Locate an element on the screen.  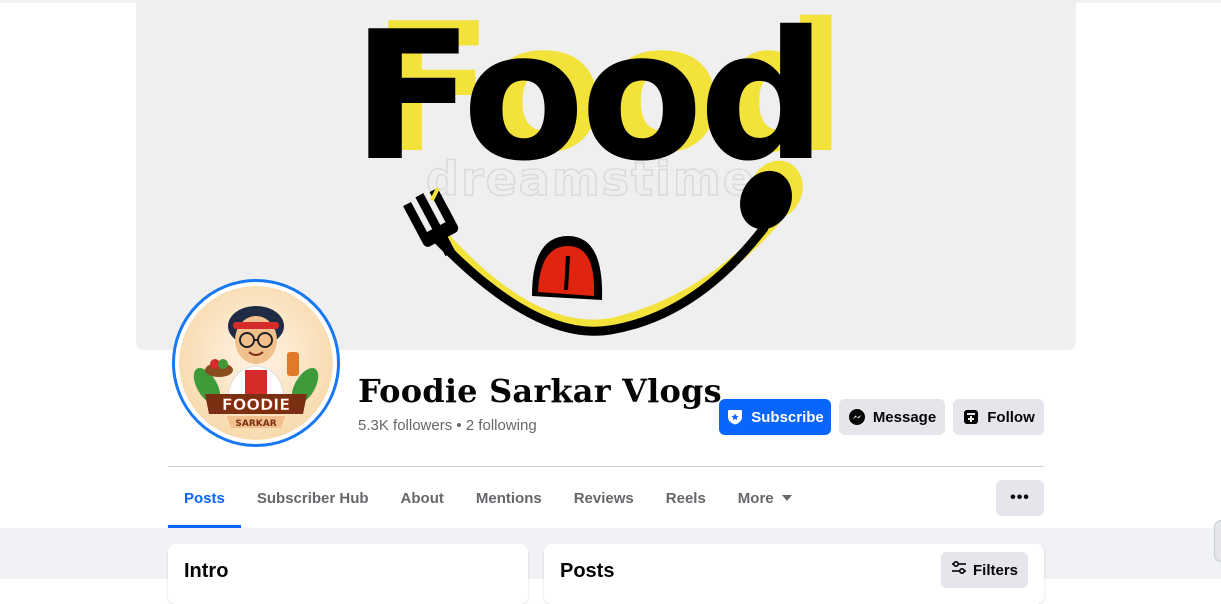
more-options-button: ••• is located at coordinates (1020, 498).